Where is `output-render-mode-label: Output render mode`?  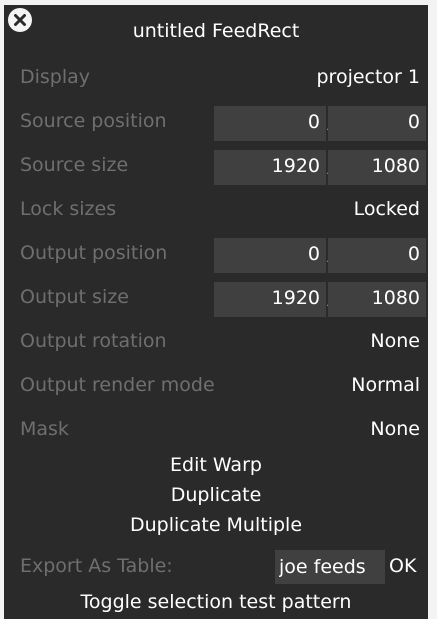
output-render-mode-label: Output render mode is located at coordinates (117, 385).